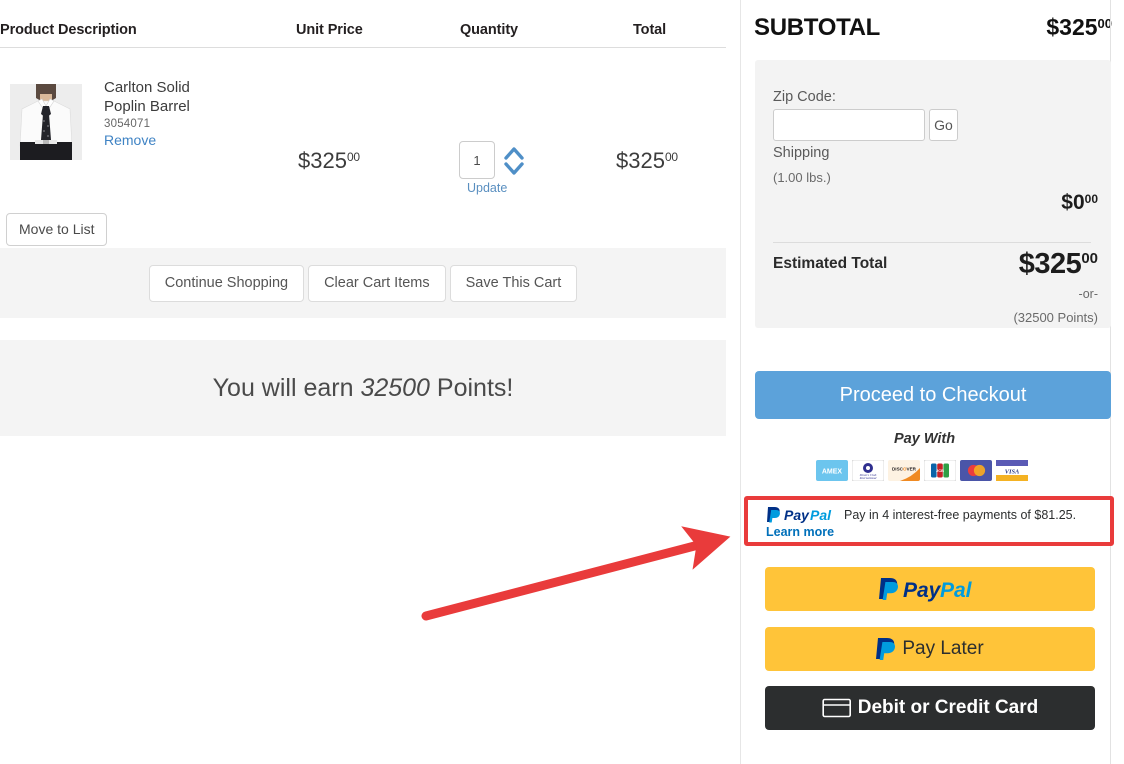  I want to click on clear-cart-items-button: Clear Cart Items, so click(377, 283).